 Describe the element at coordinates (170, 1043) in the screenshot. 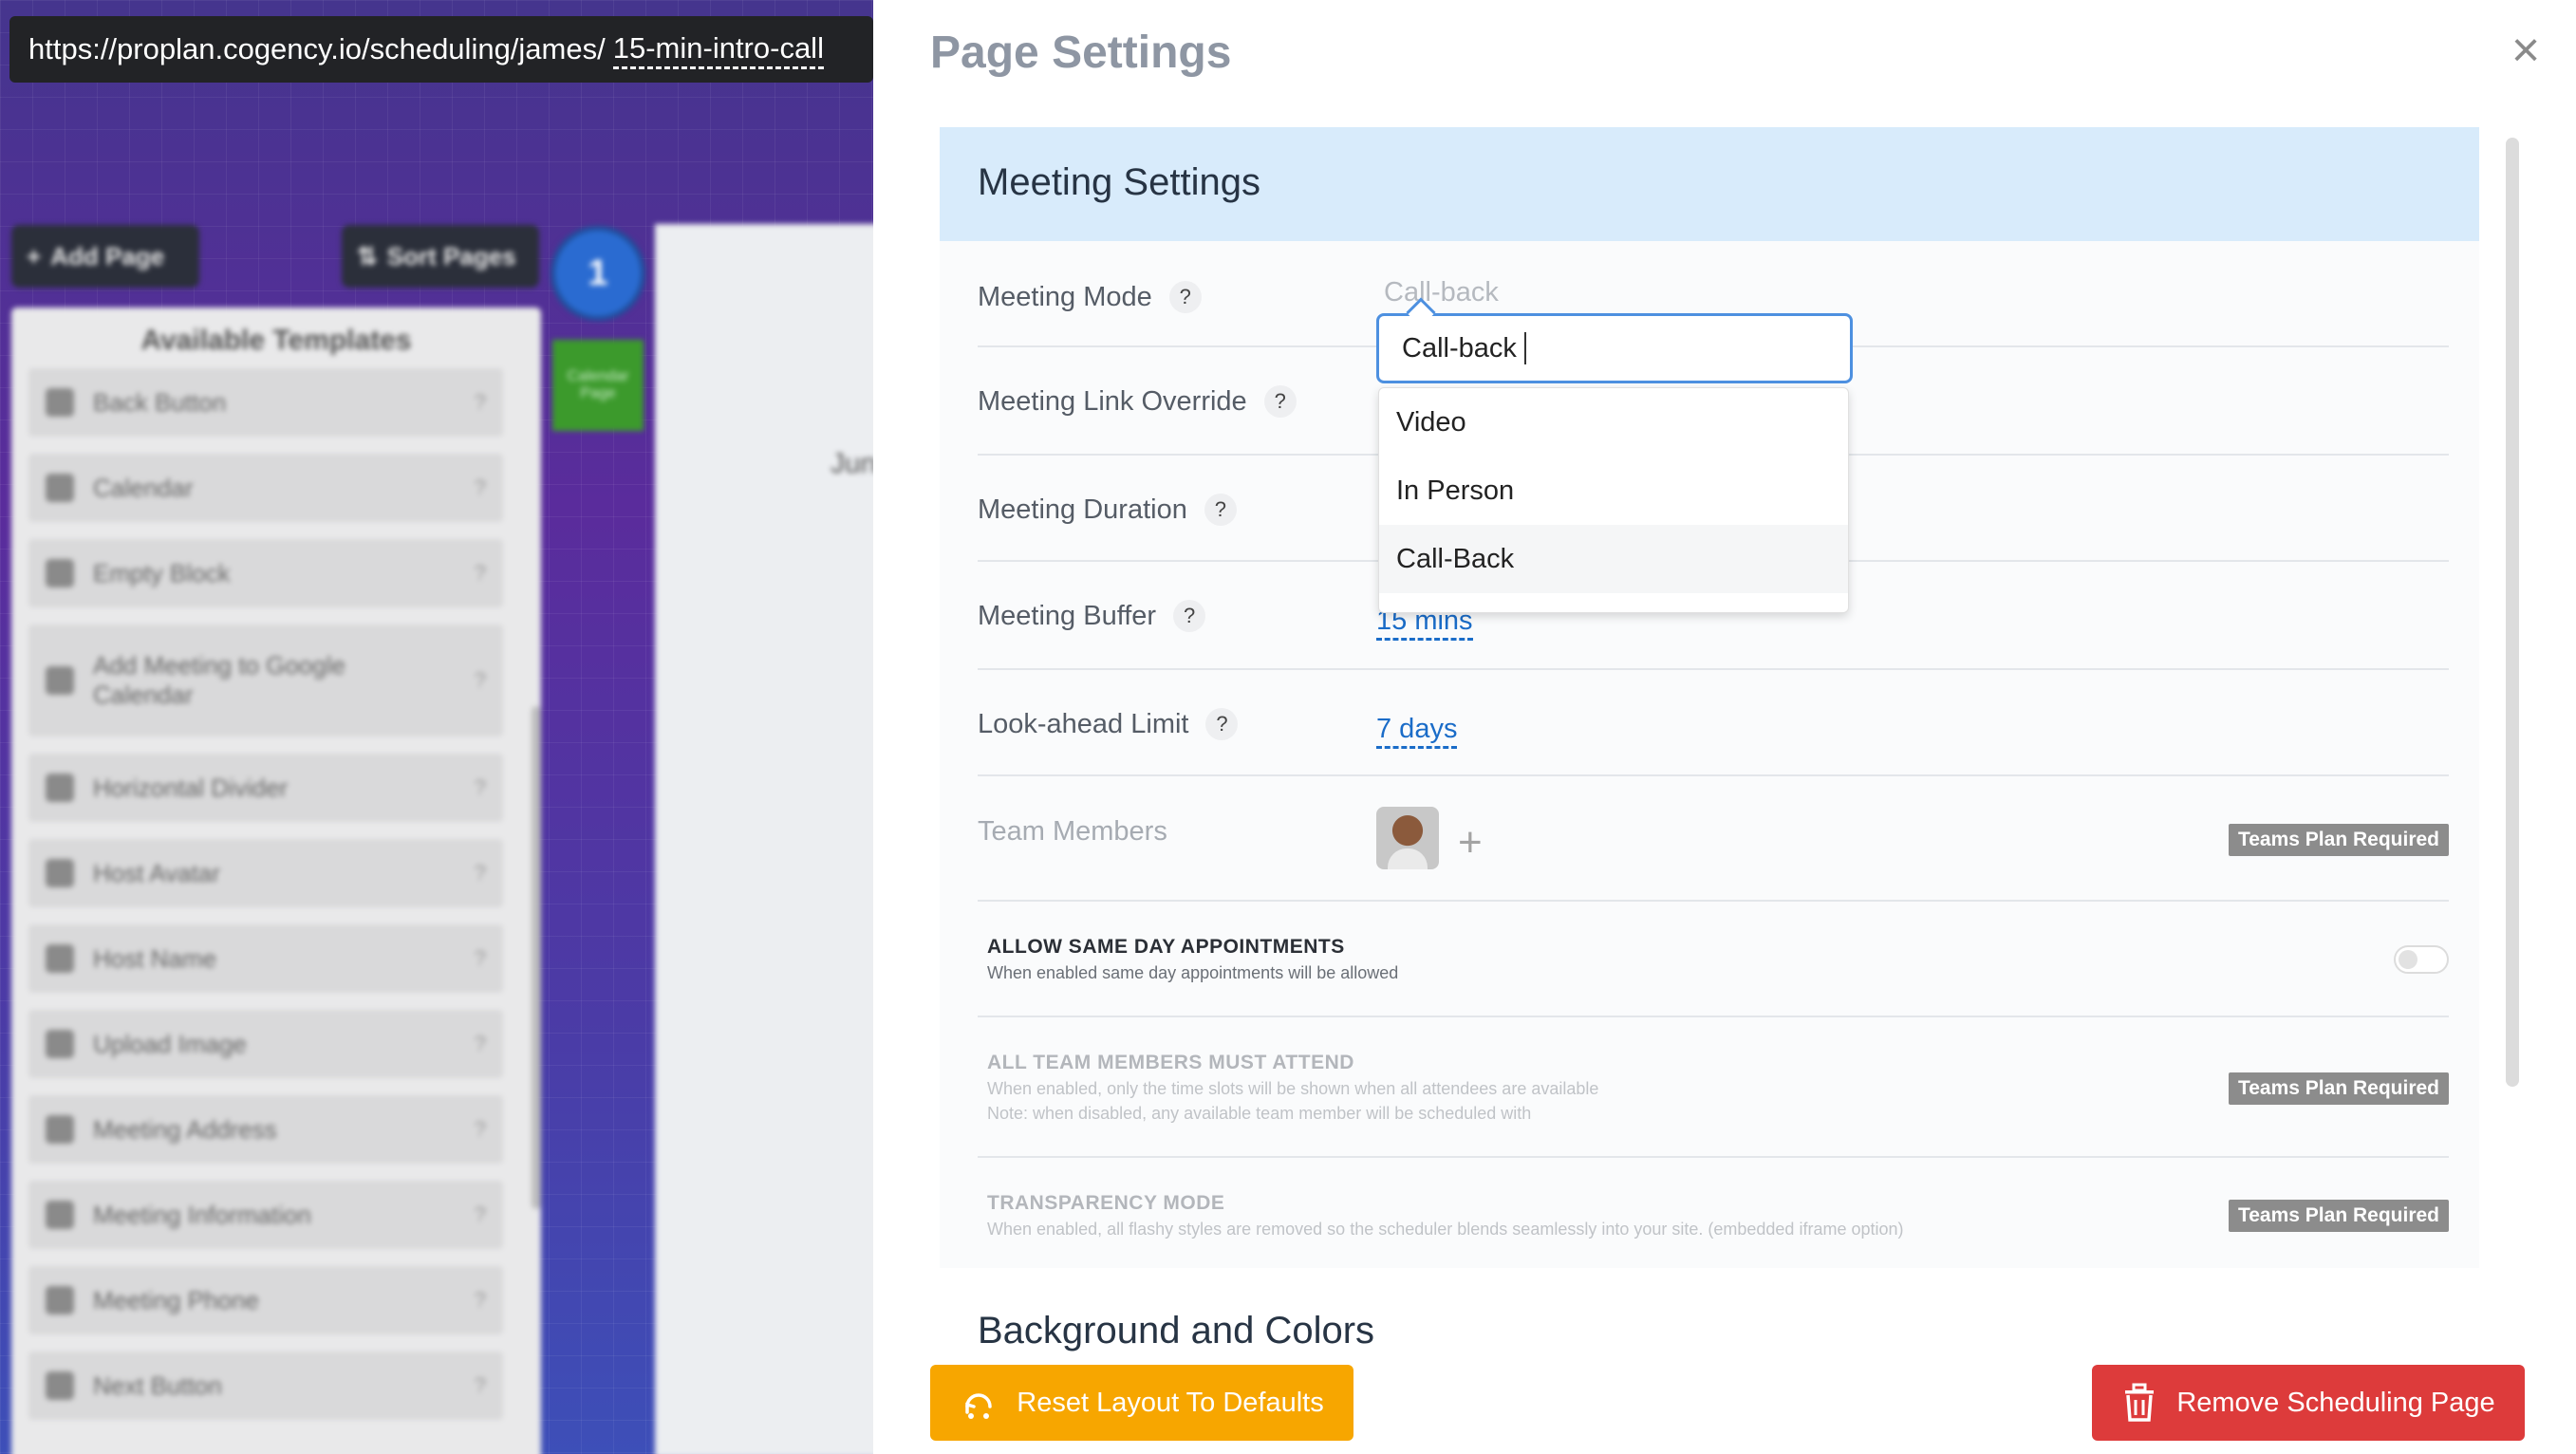

I see `template-label: Upload Image` at that location.